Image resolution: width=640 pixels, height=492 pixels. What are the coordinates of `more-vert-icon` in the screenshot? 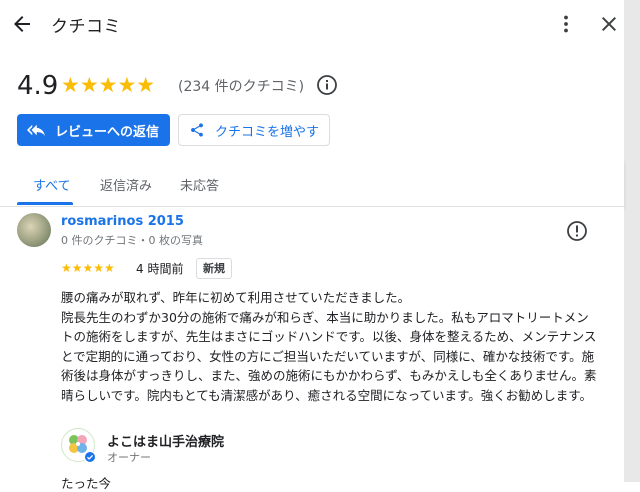 It's located at (566, 24).